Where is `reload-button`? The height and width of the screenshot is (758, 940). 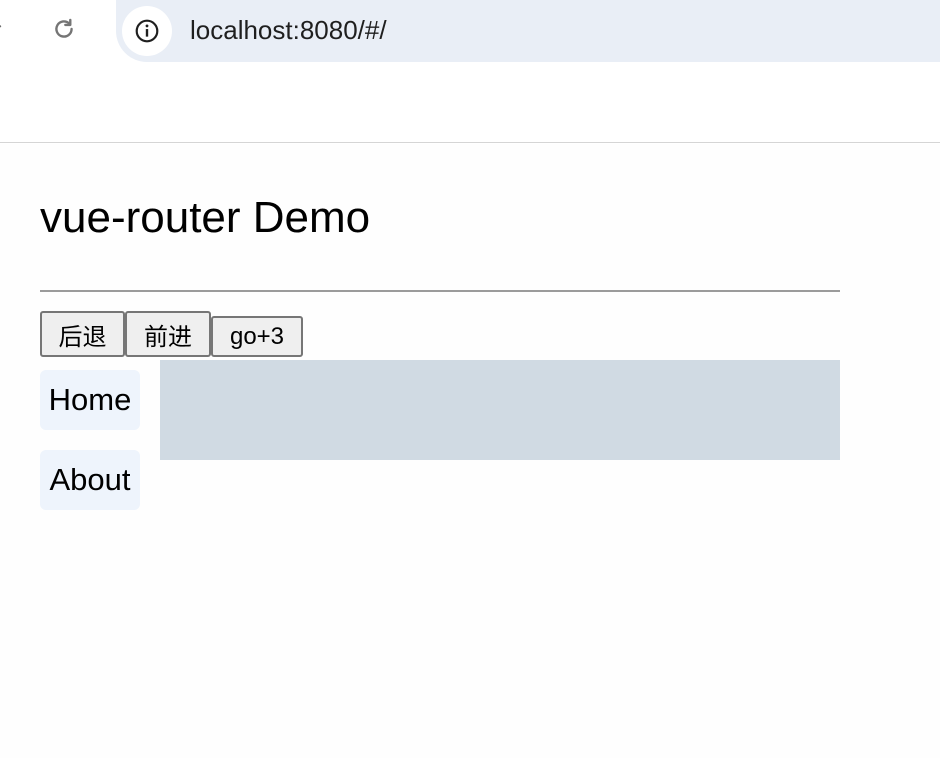 reload-button is located at coordinates (64, 29).